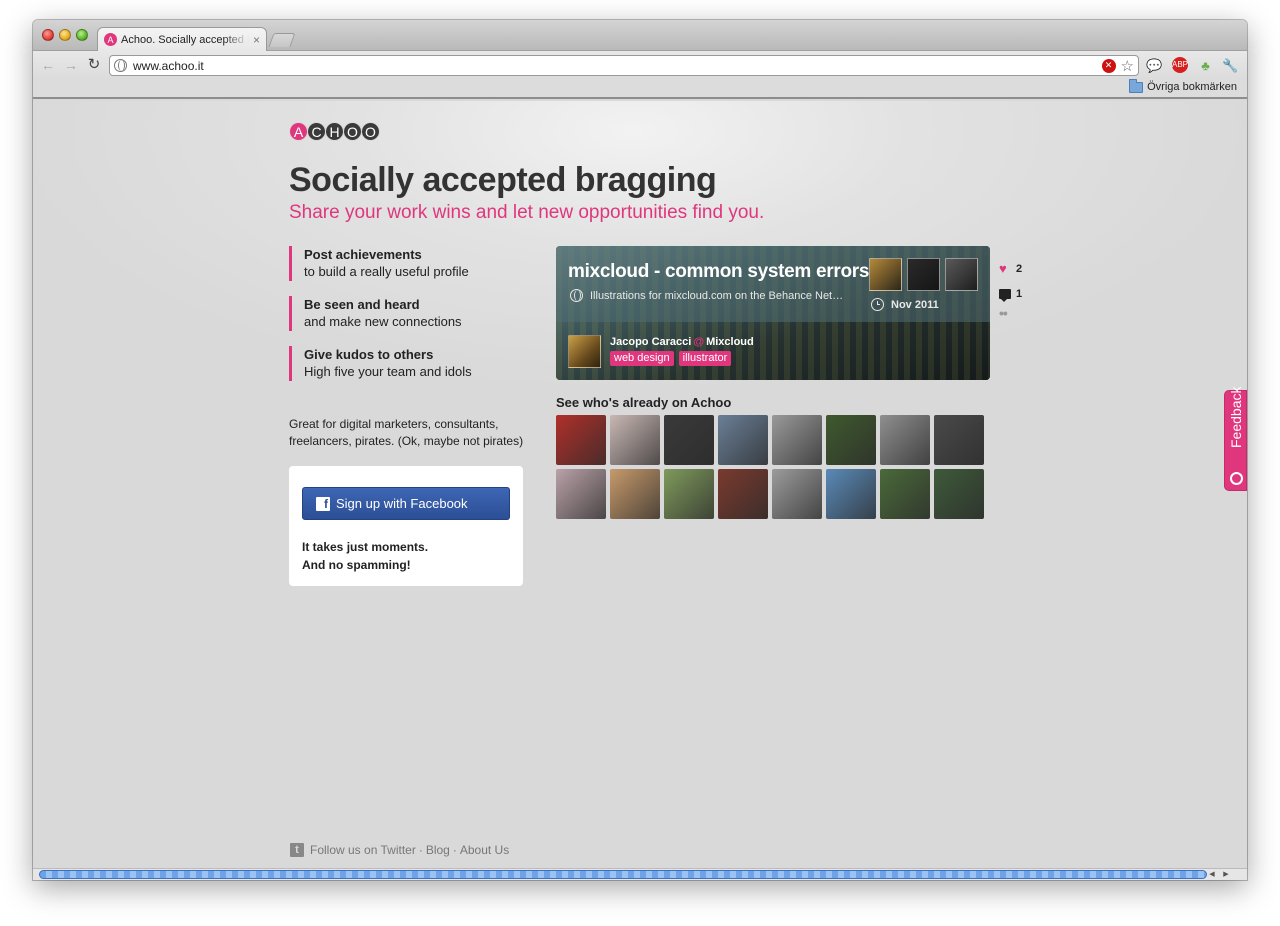 Image resolution: width=1280 pixels, height=926 pixels. I want to click on feature-desc: High five your team and idols, so click(388, 371).